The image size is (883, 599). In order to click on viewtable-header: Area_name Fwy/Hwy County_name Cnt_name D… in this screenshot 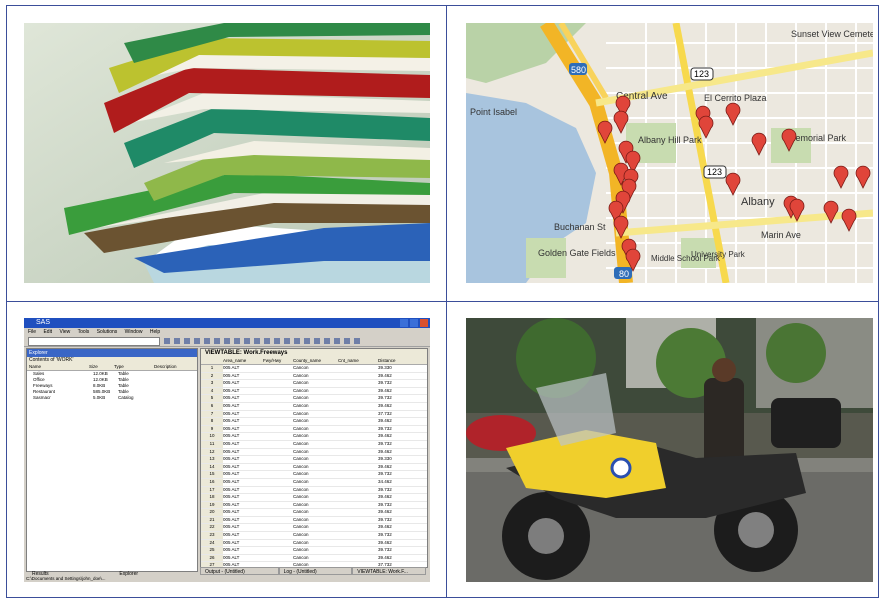, I will do `click(314, 361)`.